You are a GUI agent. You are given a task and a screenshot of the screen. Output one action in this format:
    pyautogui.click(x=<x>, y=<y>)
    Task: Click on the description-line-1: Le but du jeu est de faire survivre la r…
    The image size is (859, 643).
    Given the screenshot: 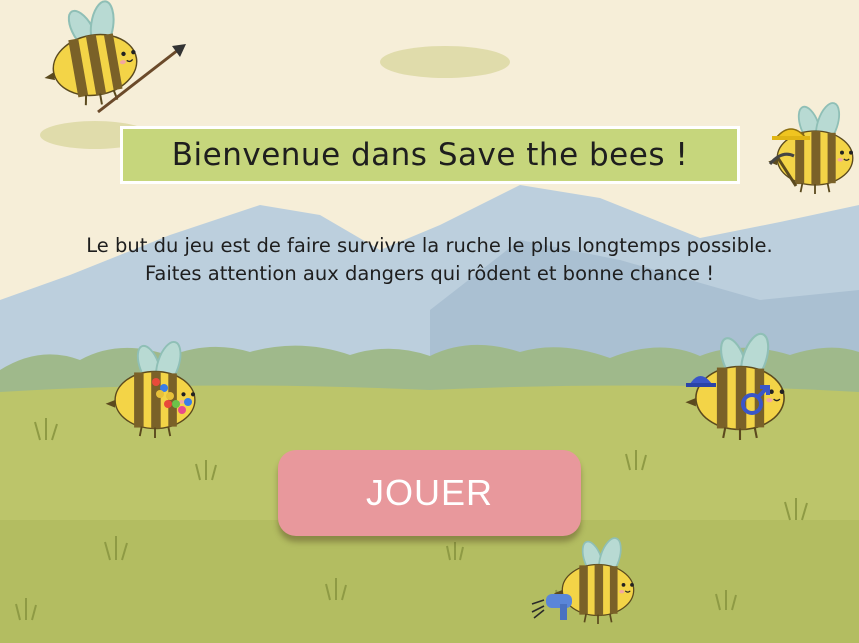 What is the action you would take?
    pyautogui.click(x=429, y=245)
    